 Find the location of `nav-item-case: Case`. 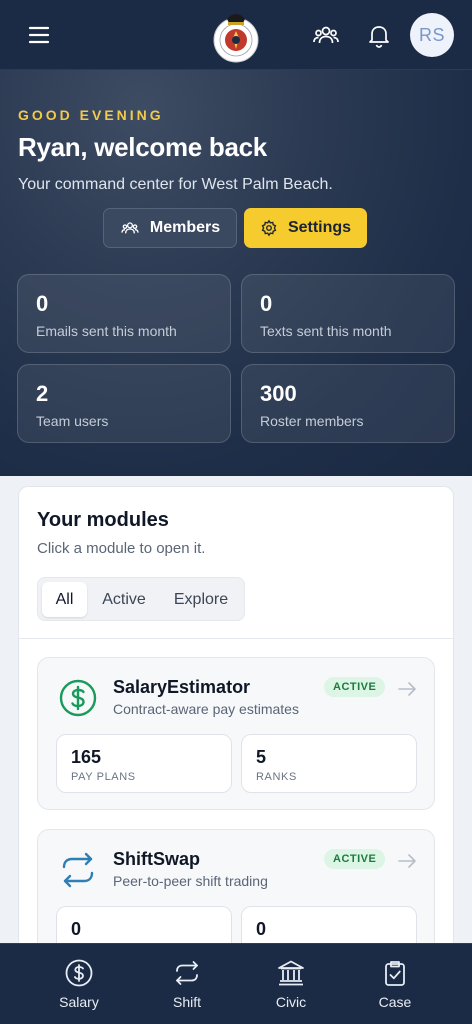

nav-item-case: Case is located at coordinates (395, 984).